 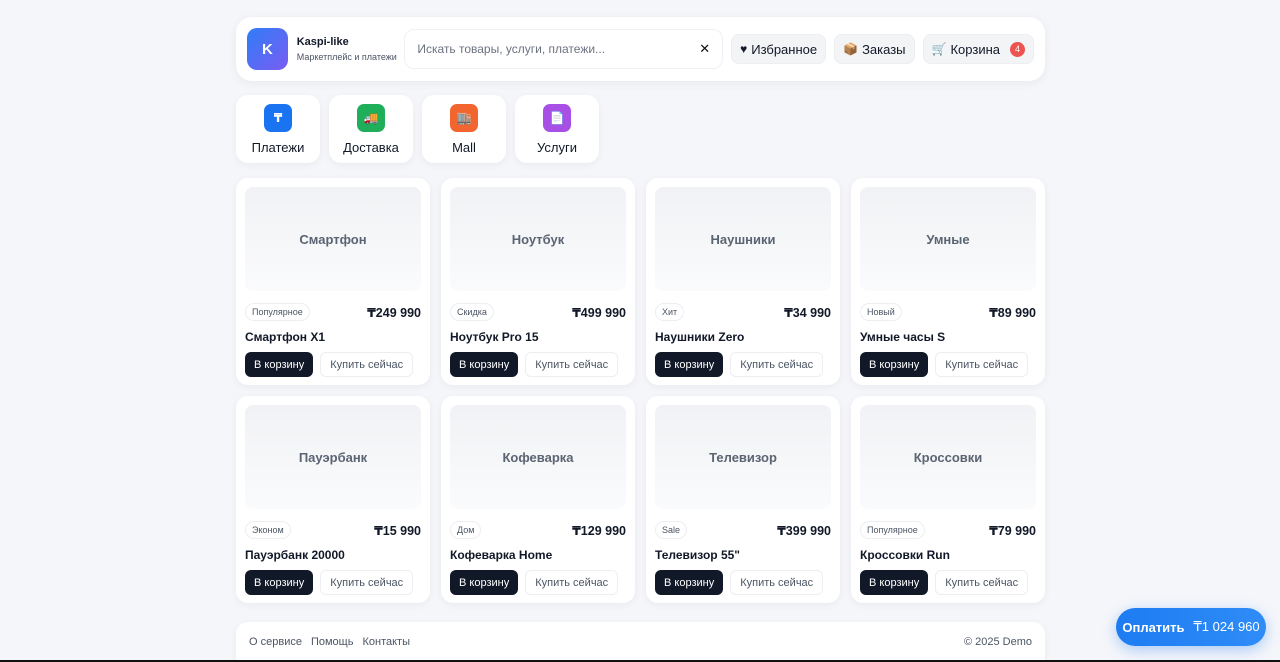 I want to click on truck-icon: 🚚, so click(x=371, y=118).